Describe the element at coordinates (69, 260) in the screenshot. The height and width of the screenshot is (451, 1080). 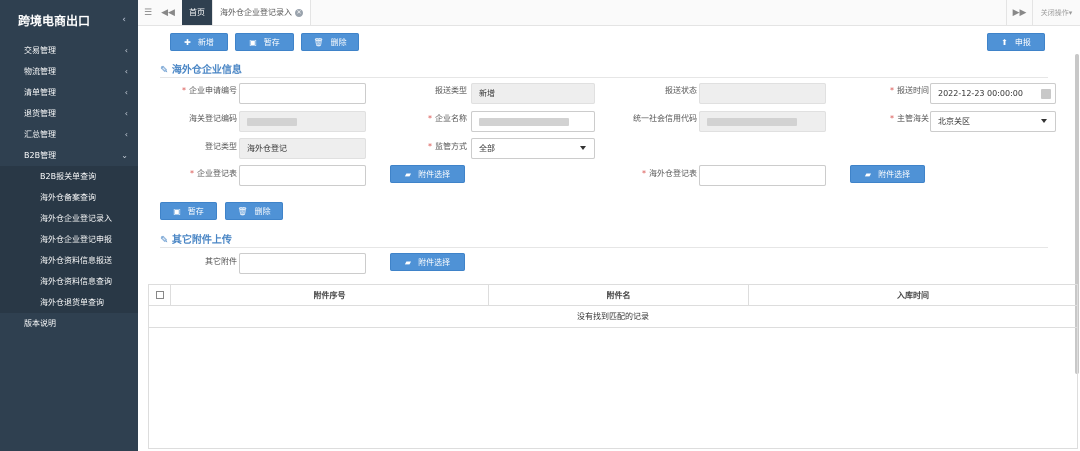
I see `sidebar-subitem-info-submit: 海外仓资料信息报送` at that location.